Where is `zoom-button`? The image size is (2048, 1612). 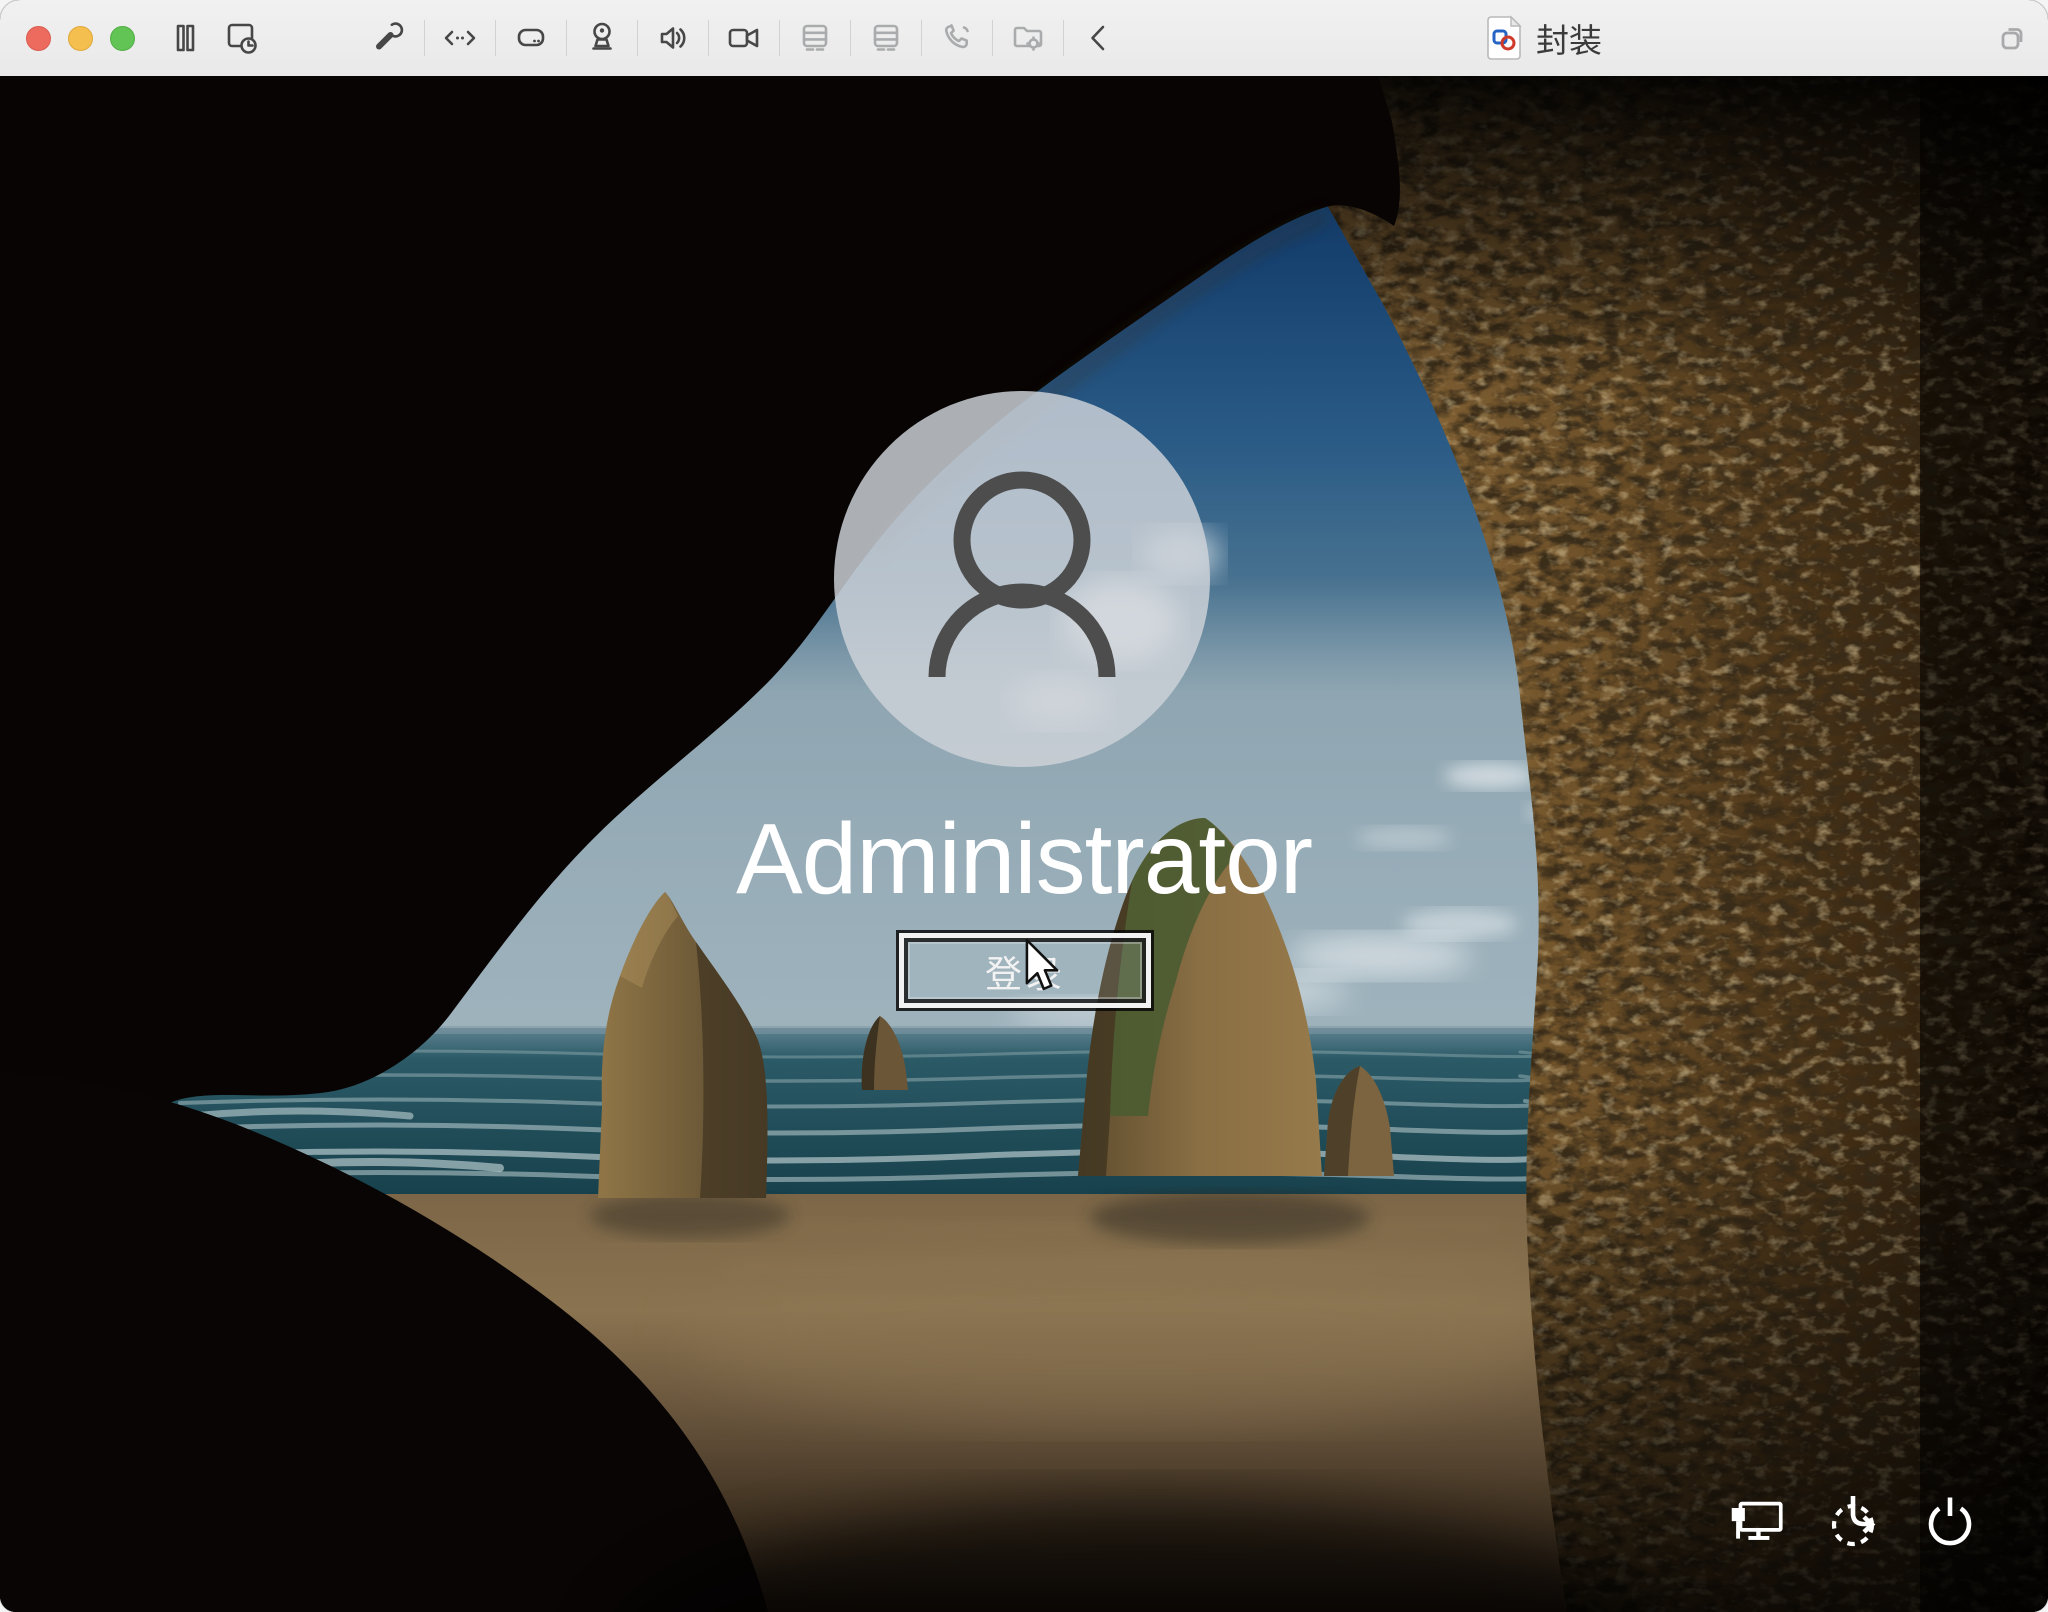 zoom-button is located at coordinates (122, 38).